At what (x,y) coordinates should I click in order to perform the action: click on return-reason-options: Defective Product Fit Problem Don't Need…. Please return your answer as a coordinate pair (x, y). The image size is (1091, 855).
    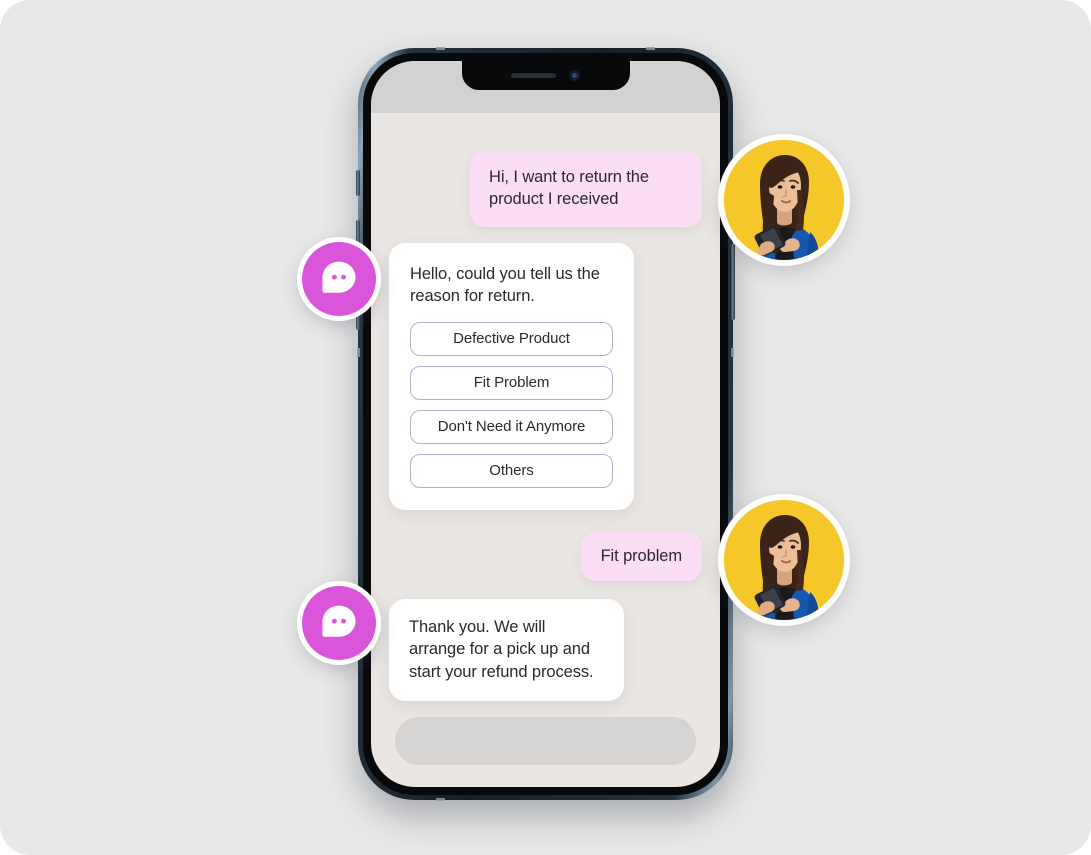
    Looking at the image, I should click on (511, 404).